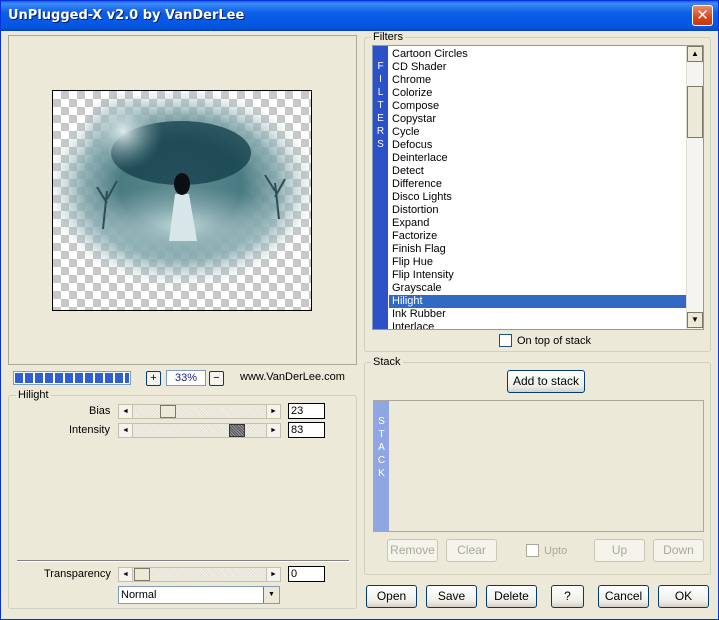 The height and width of the screenshot is (620, 719). Describe the element at coordinates (380, 66) in the screenshot. I see `sidebar-letter: F` at that location.